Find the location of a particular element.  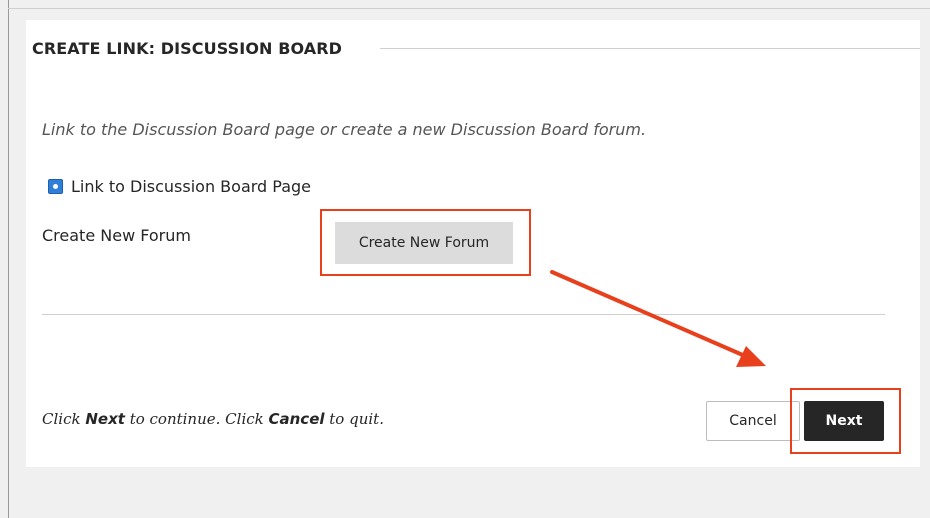

annotation-arrow-head is located at coordinates (751, 356).